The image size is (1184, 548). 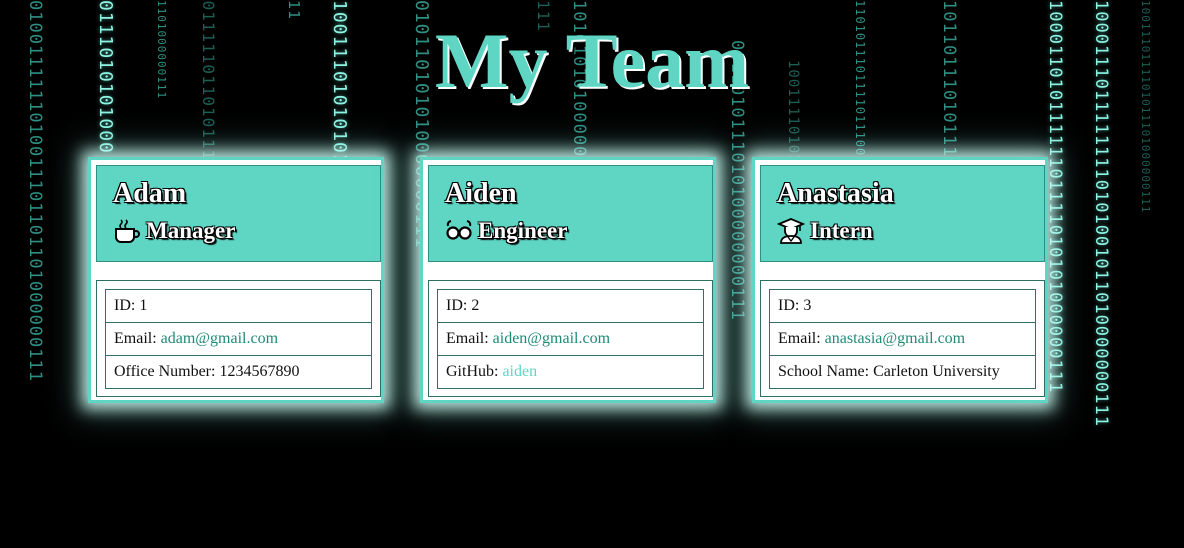 I want to click on school-value: Carleton University, so click(x=936, y=371).